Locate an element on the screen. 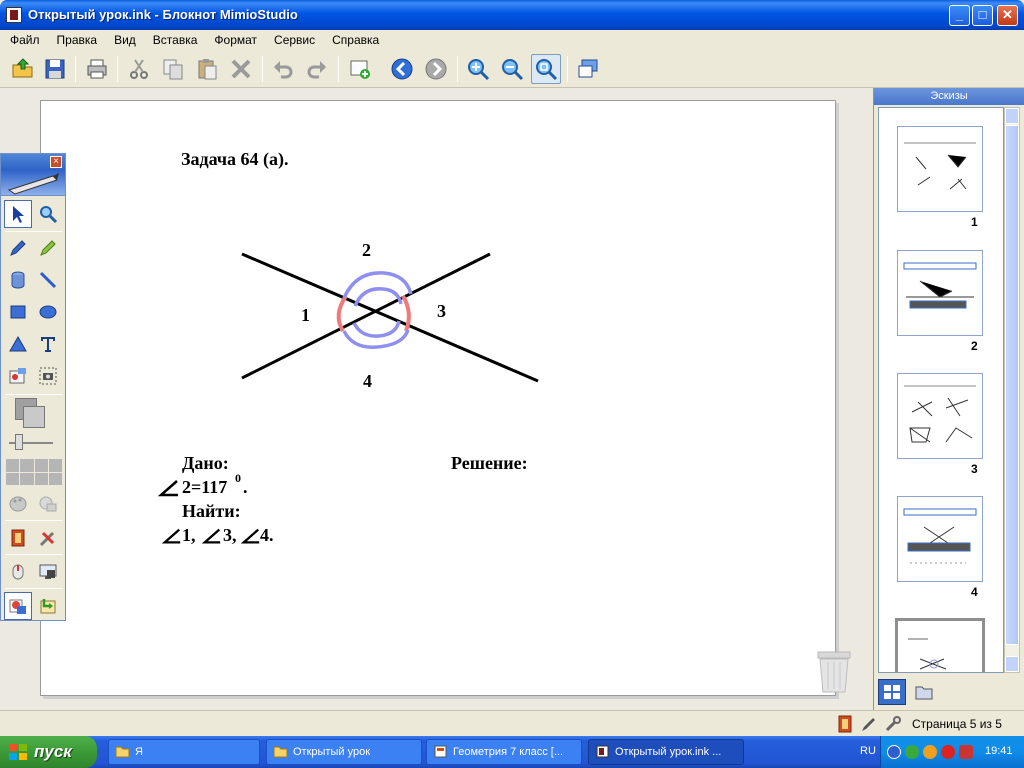 The height and width of the screenshot is (768, 1024). thumbnails-scrollbar is located at coordinates (1012, 390).